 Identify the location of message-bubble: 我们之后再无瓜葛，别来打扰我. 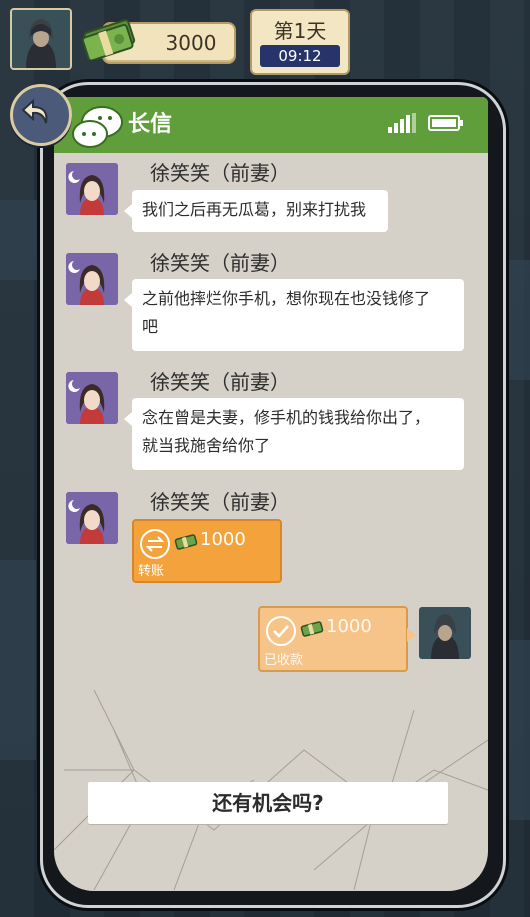
(256, 211).